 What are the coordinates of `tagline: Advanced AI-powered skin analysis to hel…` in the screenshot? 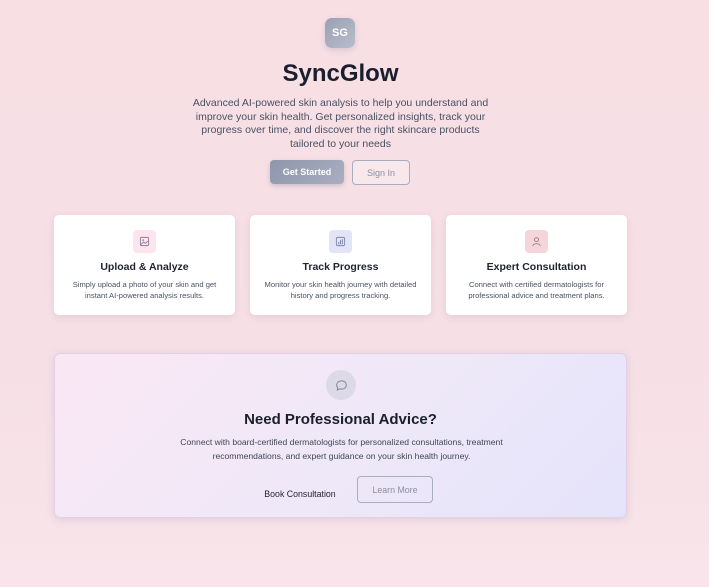 It's located at (340, 123).